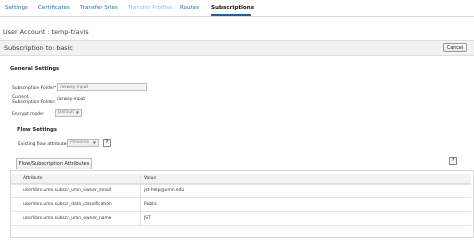 This screenshot has height=241, width=474. What do you see at coordinates (46, 32) in the screenshot?
I see `user-account-label: User Account : temp-travis` at bounding box center [46, 32].